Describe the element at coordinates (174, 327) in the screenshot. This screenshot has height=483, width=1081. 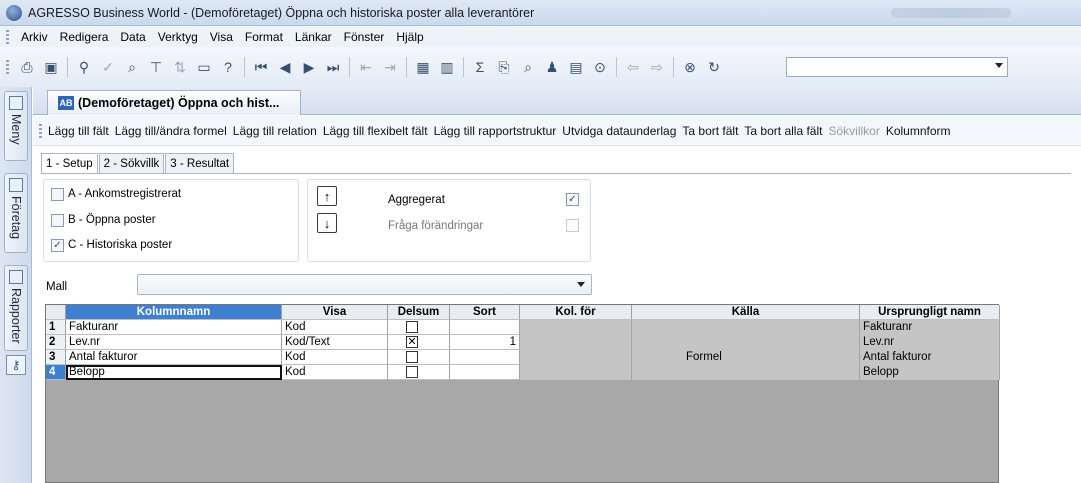
I see `column-name-cell: Fakturanr` at that location.